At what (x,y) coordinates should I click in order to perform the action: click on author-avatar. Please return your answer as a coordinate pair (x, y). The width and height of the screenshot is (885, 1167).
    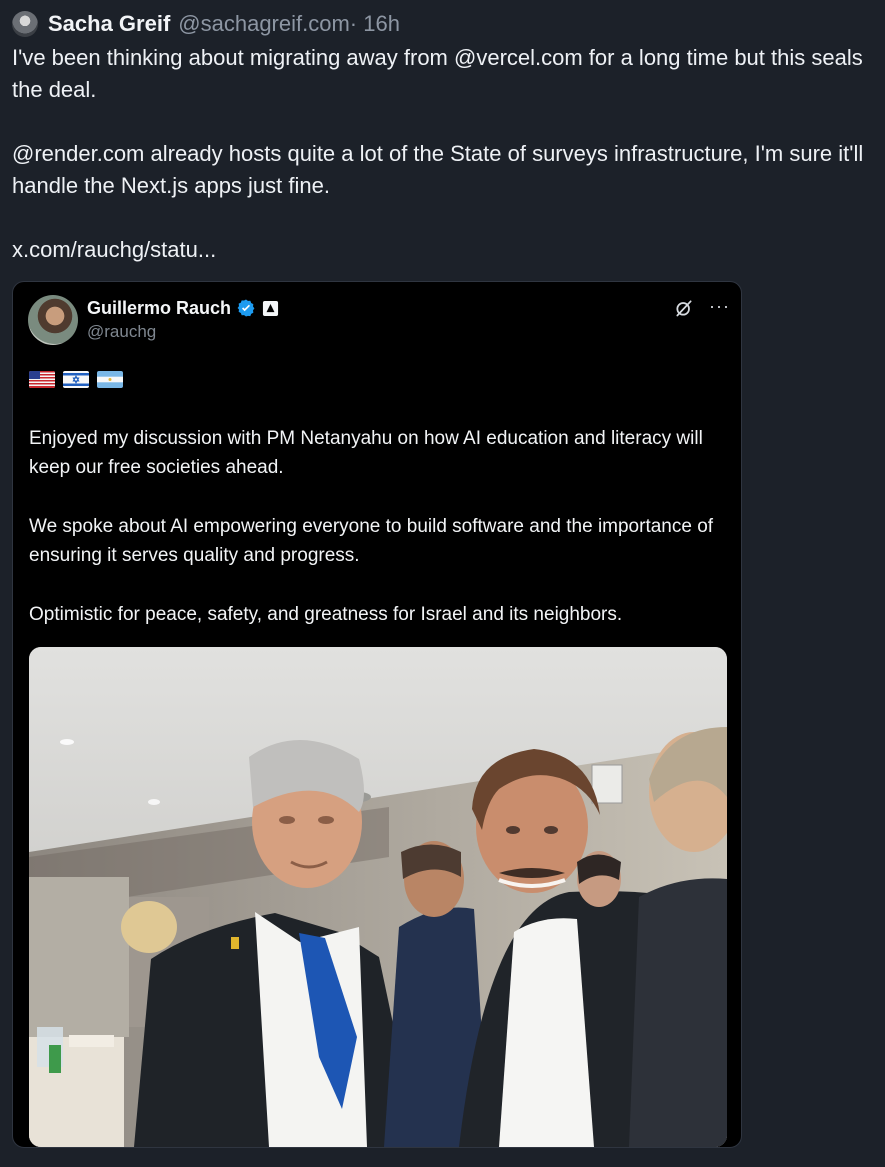
    Looking at the image, I should click on (25, 24).